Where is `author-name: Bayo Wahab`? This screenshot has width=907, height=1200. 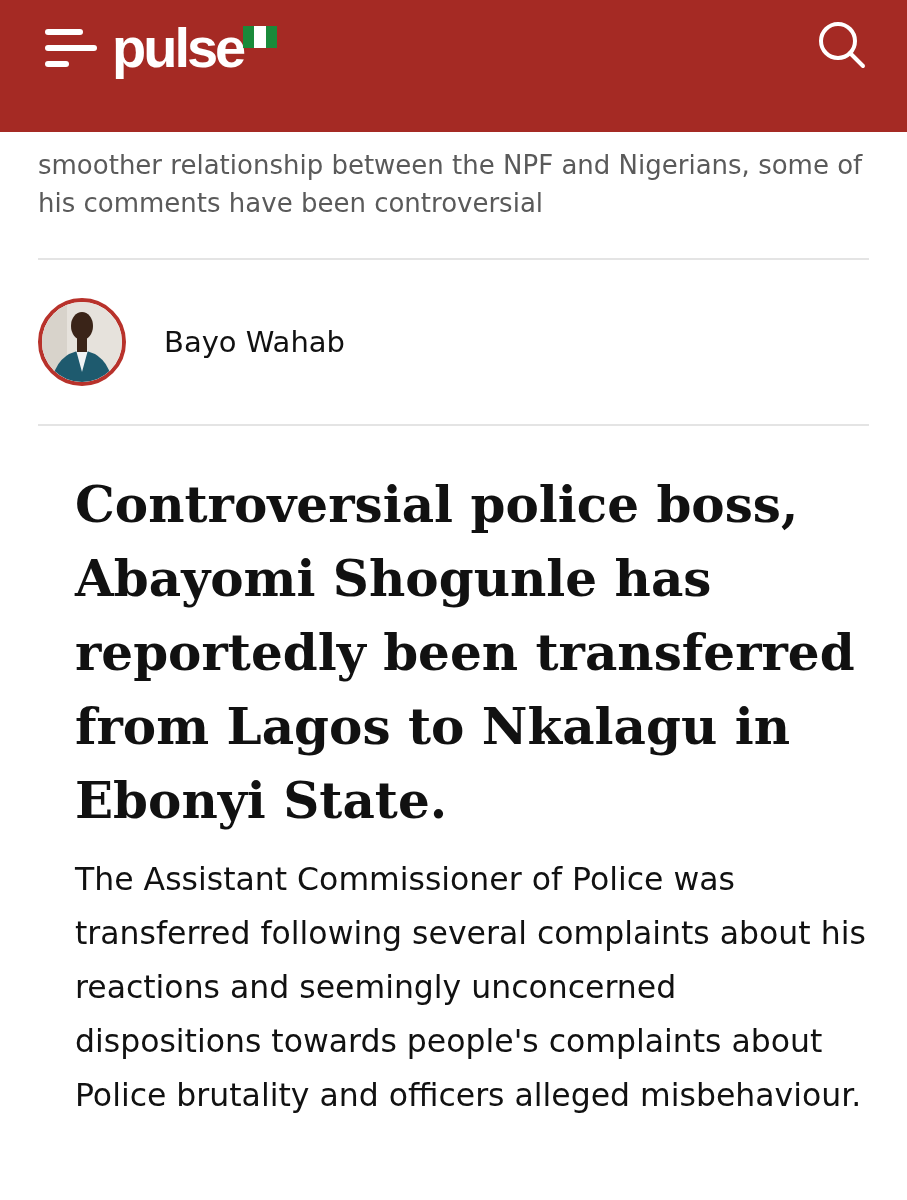
author-name: Bayo Wahab is located at coordinates (254, 342).